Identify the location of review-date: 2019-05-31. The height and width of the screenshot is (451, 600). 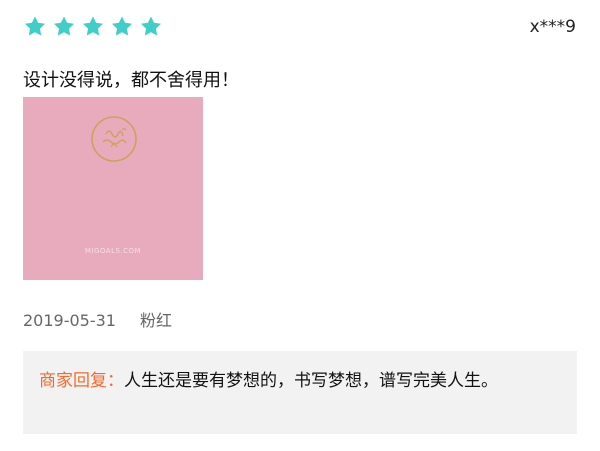
(69, 320).